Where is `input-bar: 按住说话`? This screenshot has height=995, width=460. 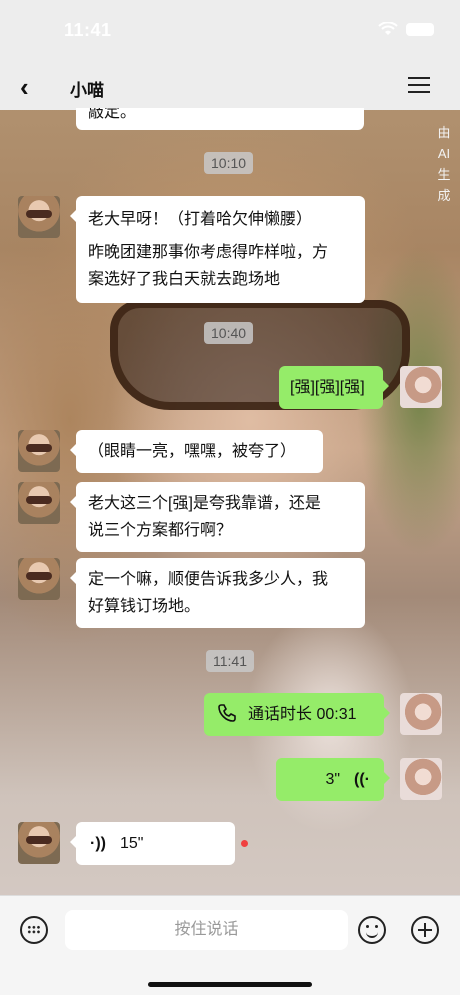
input-bar: 按住说话 is located at coordinates (230, 945).